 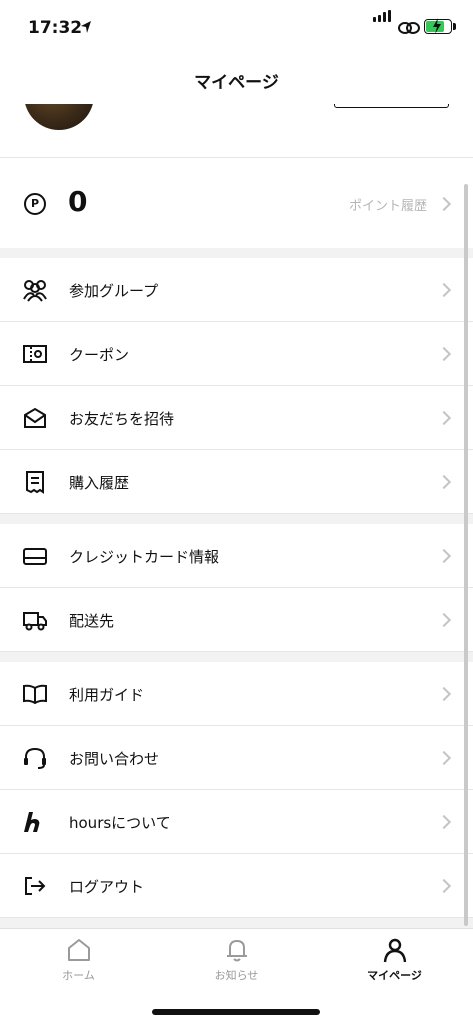 What do you see at coordinates (236, 886) in the screenshot?
I see `menu-item-logout: ログアウト` at bounding box center [236, 886].